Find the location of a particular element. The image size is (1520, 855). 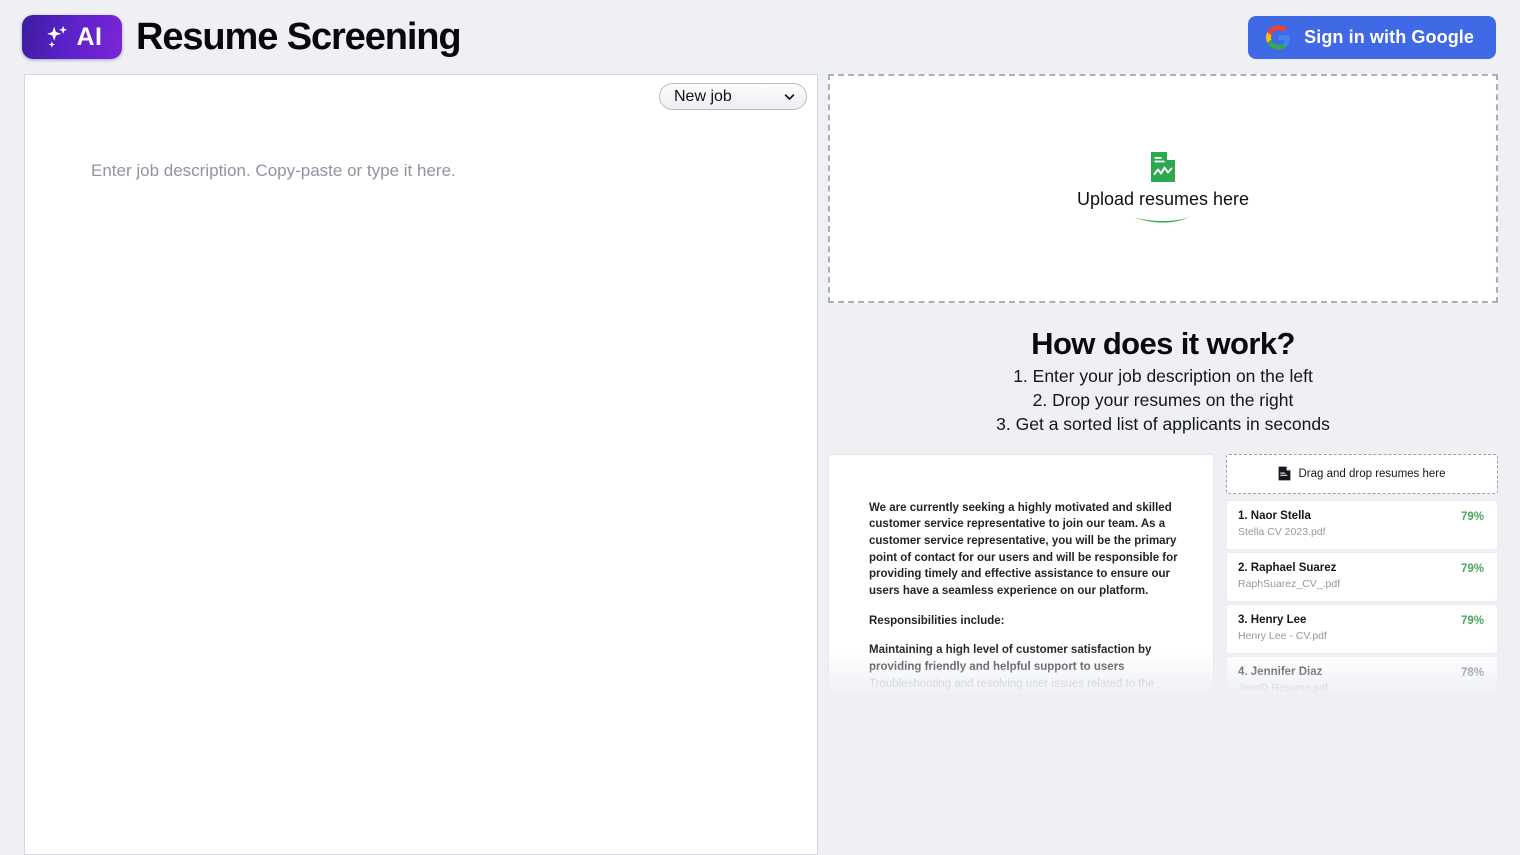

candidate-name: 3. Henry Lee is located at coordinates (1272, 619).